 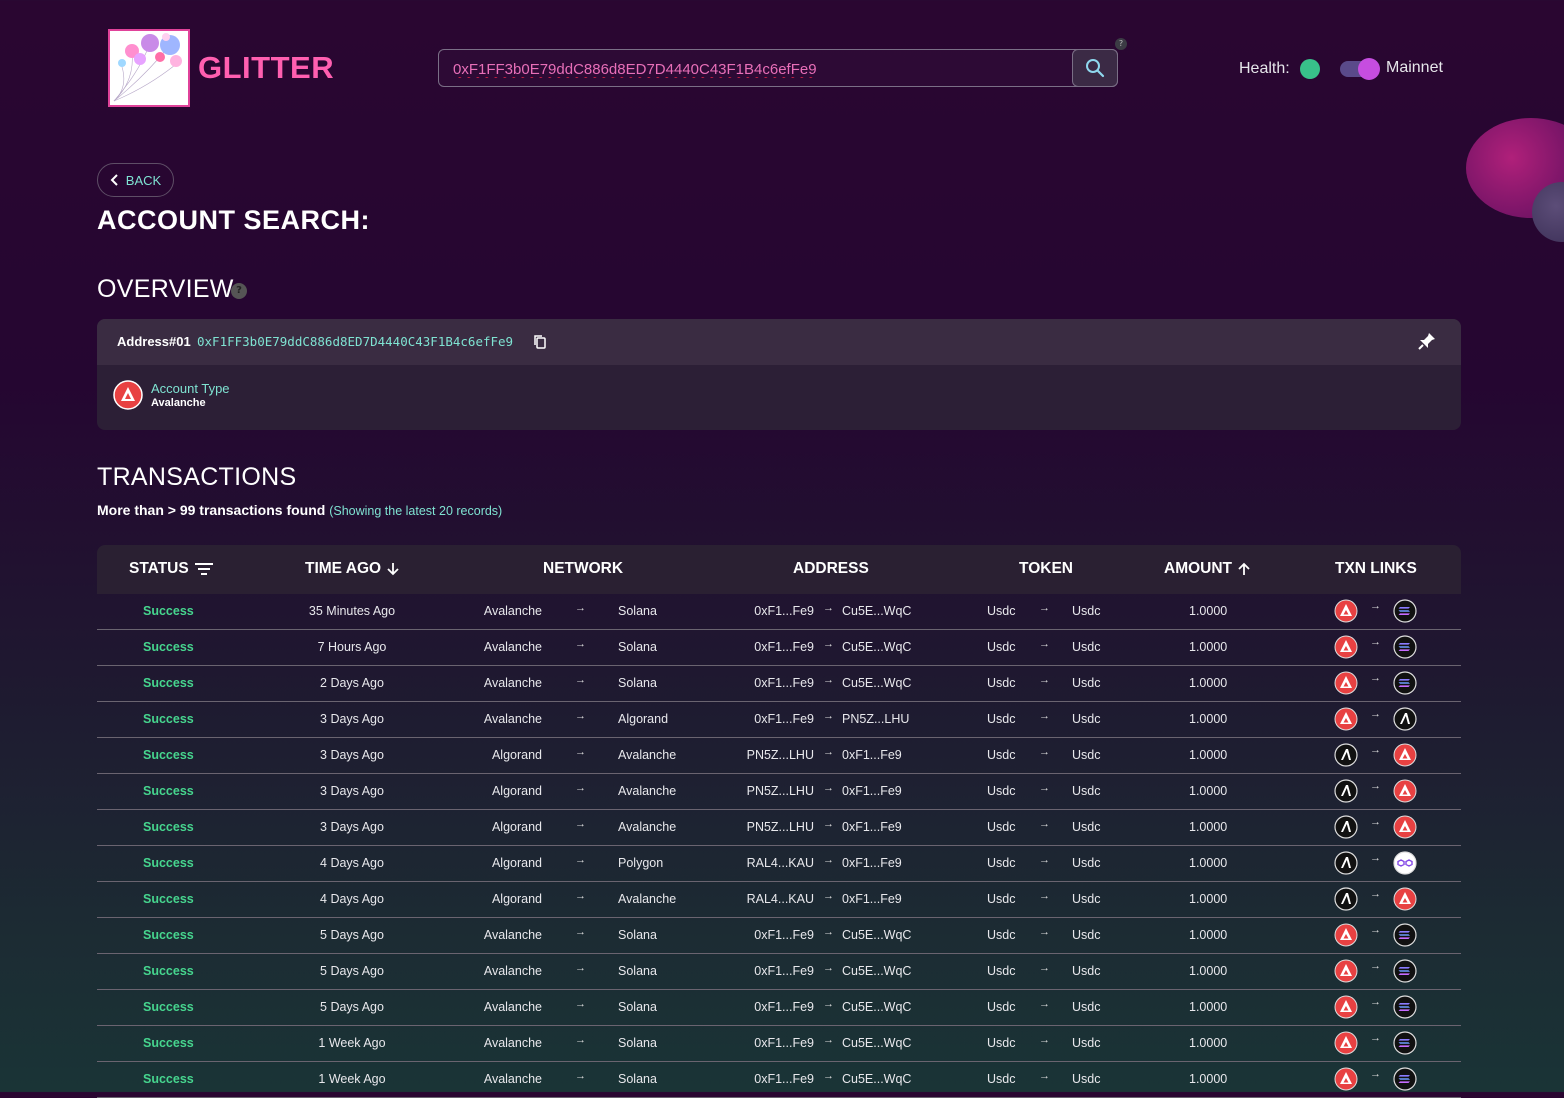 What do you see at coordinates (352, 569) in the screenshot?
I see `column-time-ago: TIME AGO` at bounding box center [352, 569].